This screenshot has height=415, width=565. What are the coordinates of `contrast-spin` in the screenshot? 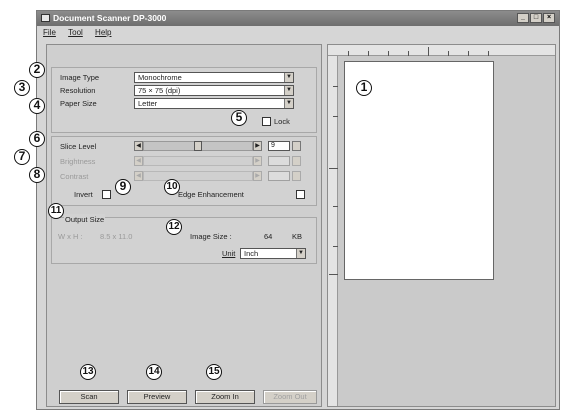 It's located at (296, 176).